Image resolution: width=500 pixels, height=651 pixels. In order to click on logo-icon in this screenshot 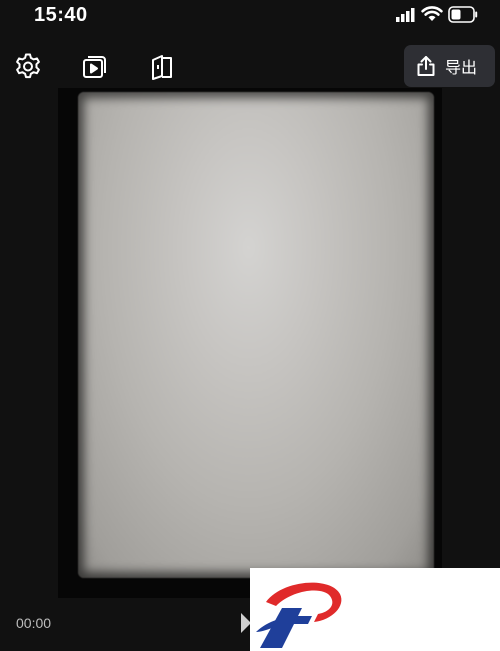, I will do `click(299, 615)`.